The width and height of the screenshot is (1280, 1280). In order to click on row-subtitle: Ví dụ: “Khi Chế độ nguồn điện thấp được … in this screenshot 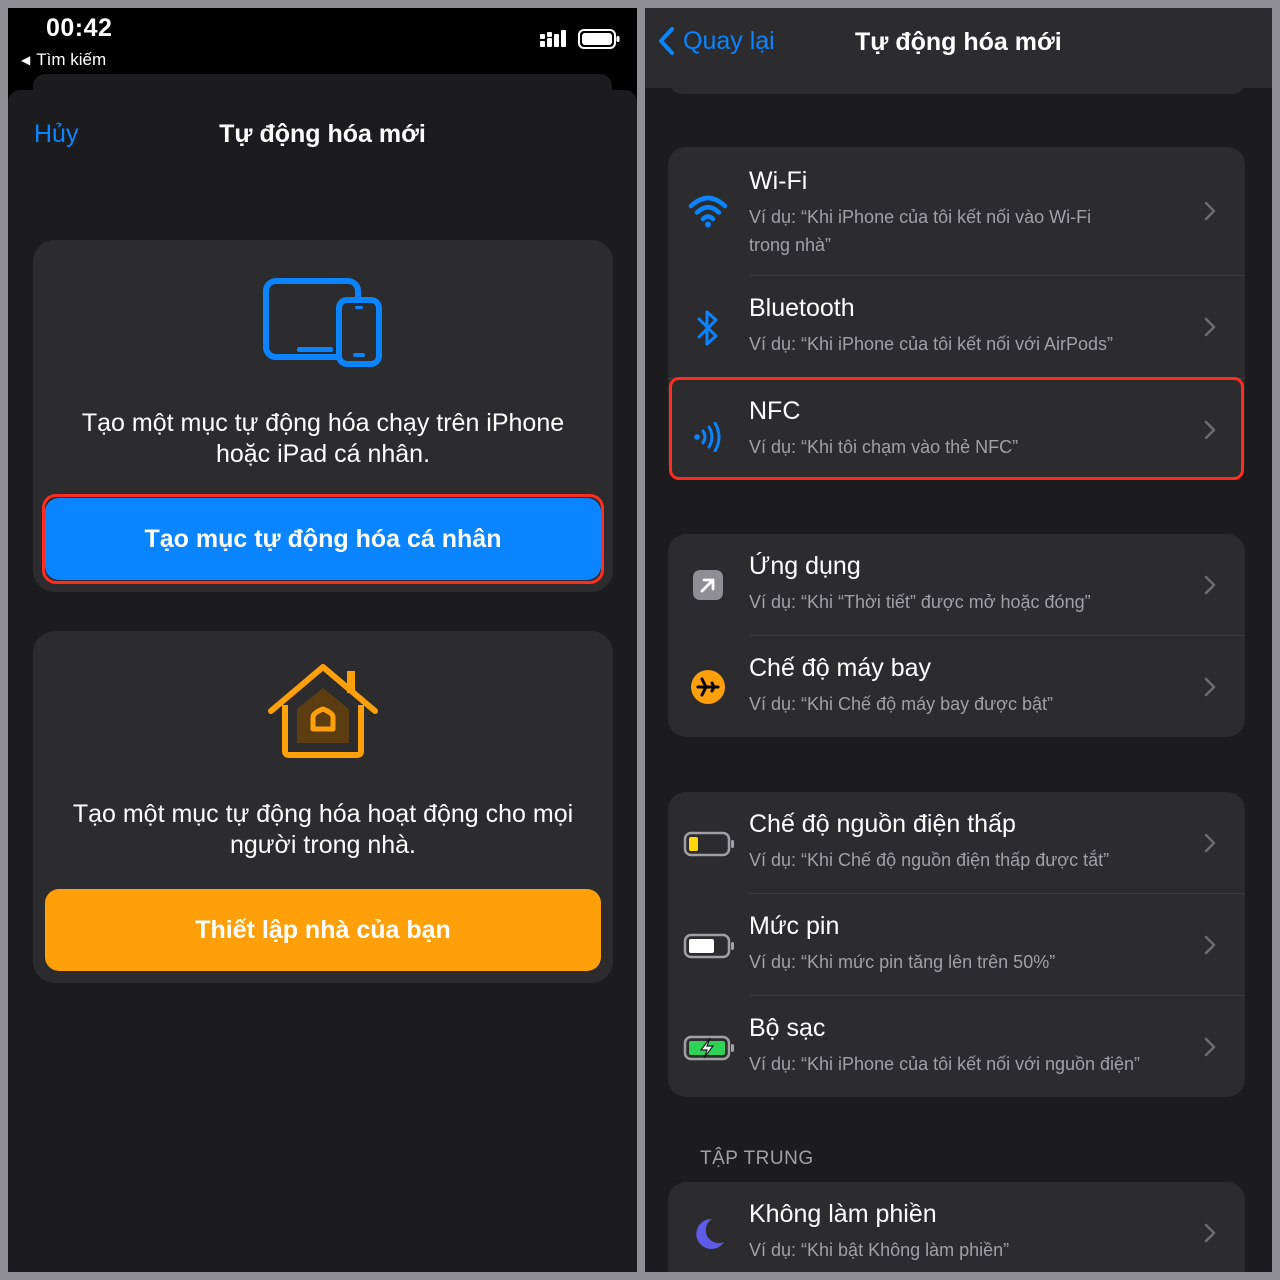, I will do `click(929, 860)`.